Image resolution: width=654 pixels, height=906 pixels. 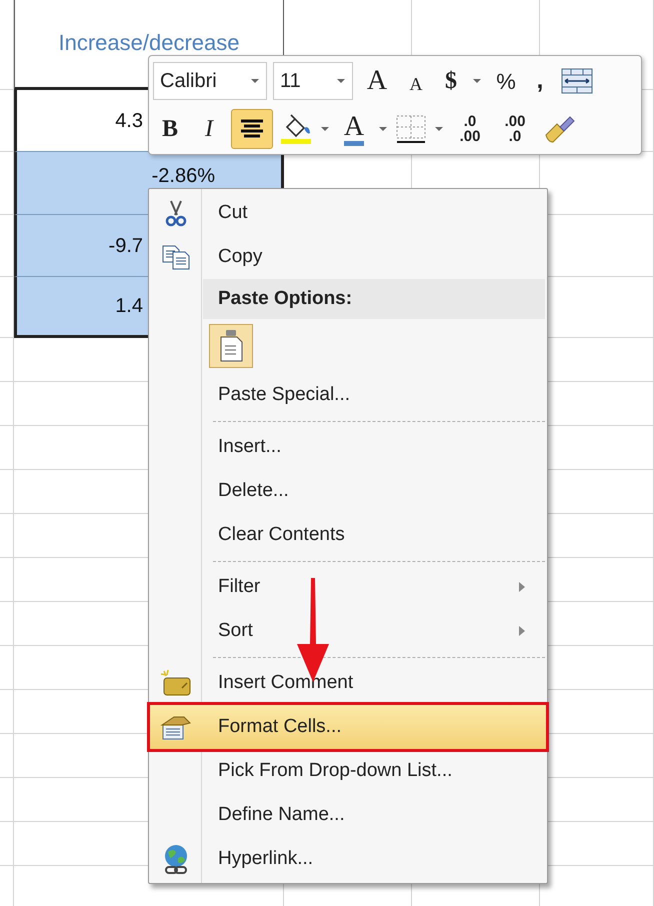 What do you see at coordinates (176, 257) in the screenshot?
I see `copy-icon` at bounding box center [176, 257].